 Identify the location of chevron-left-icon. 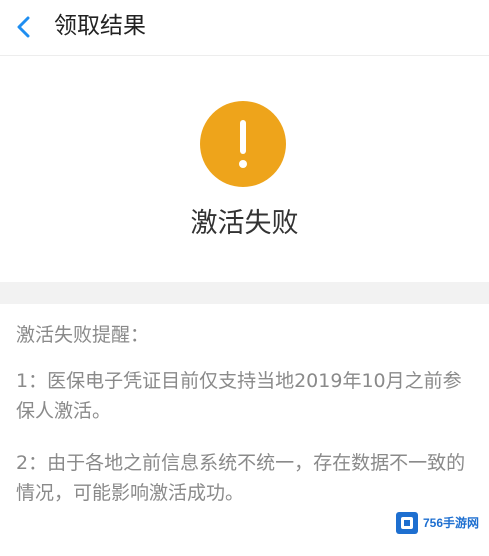
(23, 27).